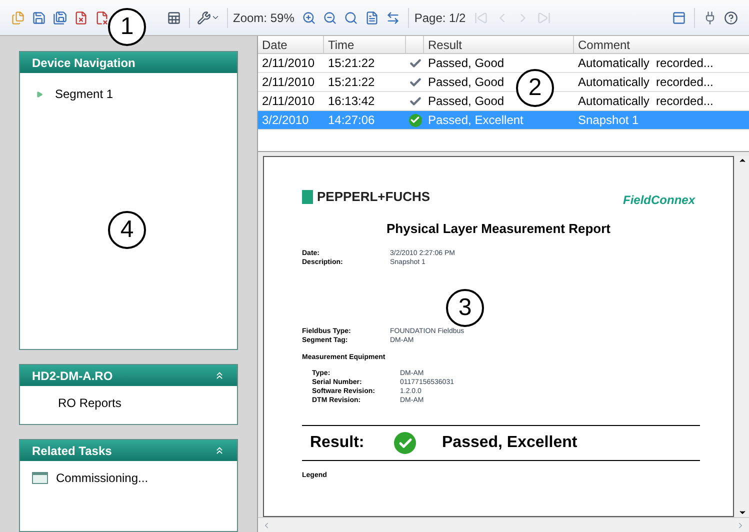  Describe the element at coordinates (499, 229) in the screenshot. I see `report-title: Physical Layer Measurement Report` at that location.